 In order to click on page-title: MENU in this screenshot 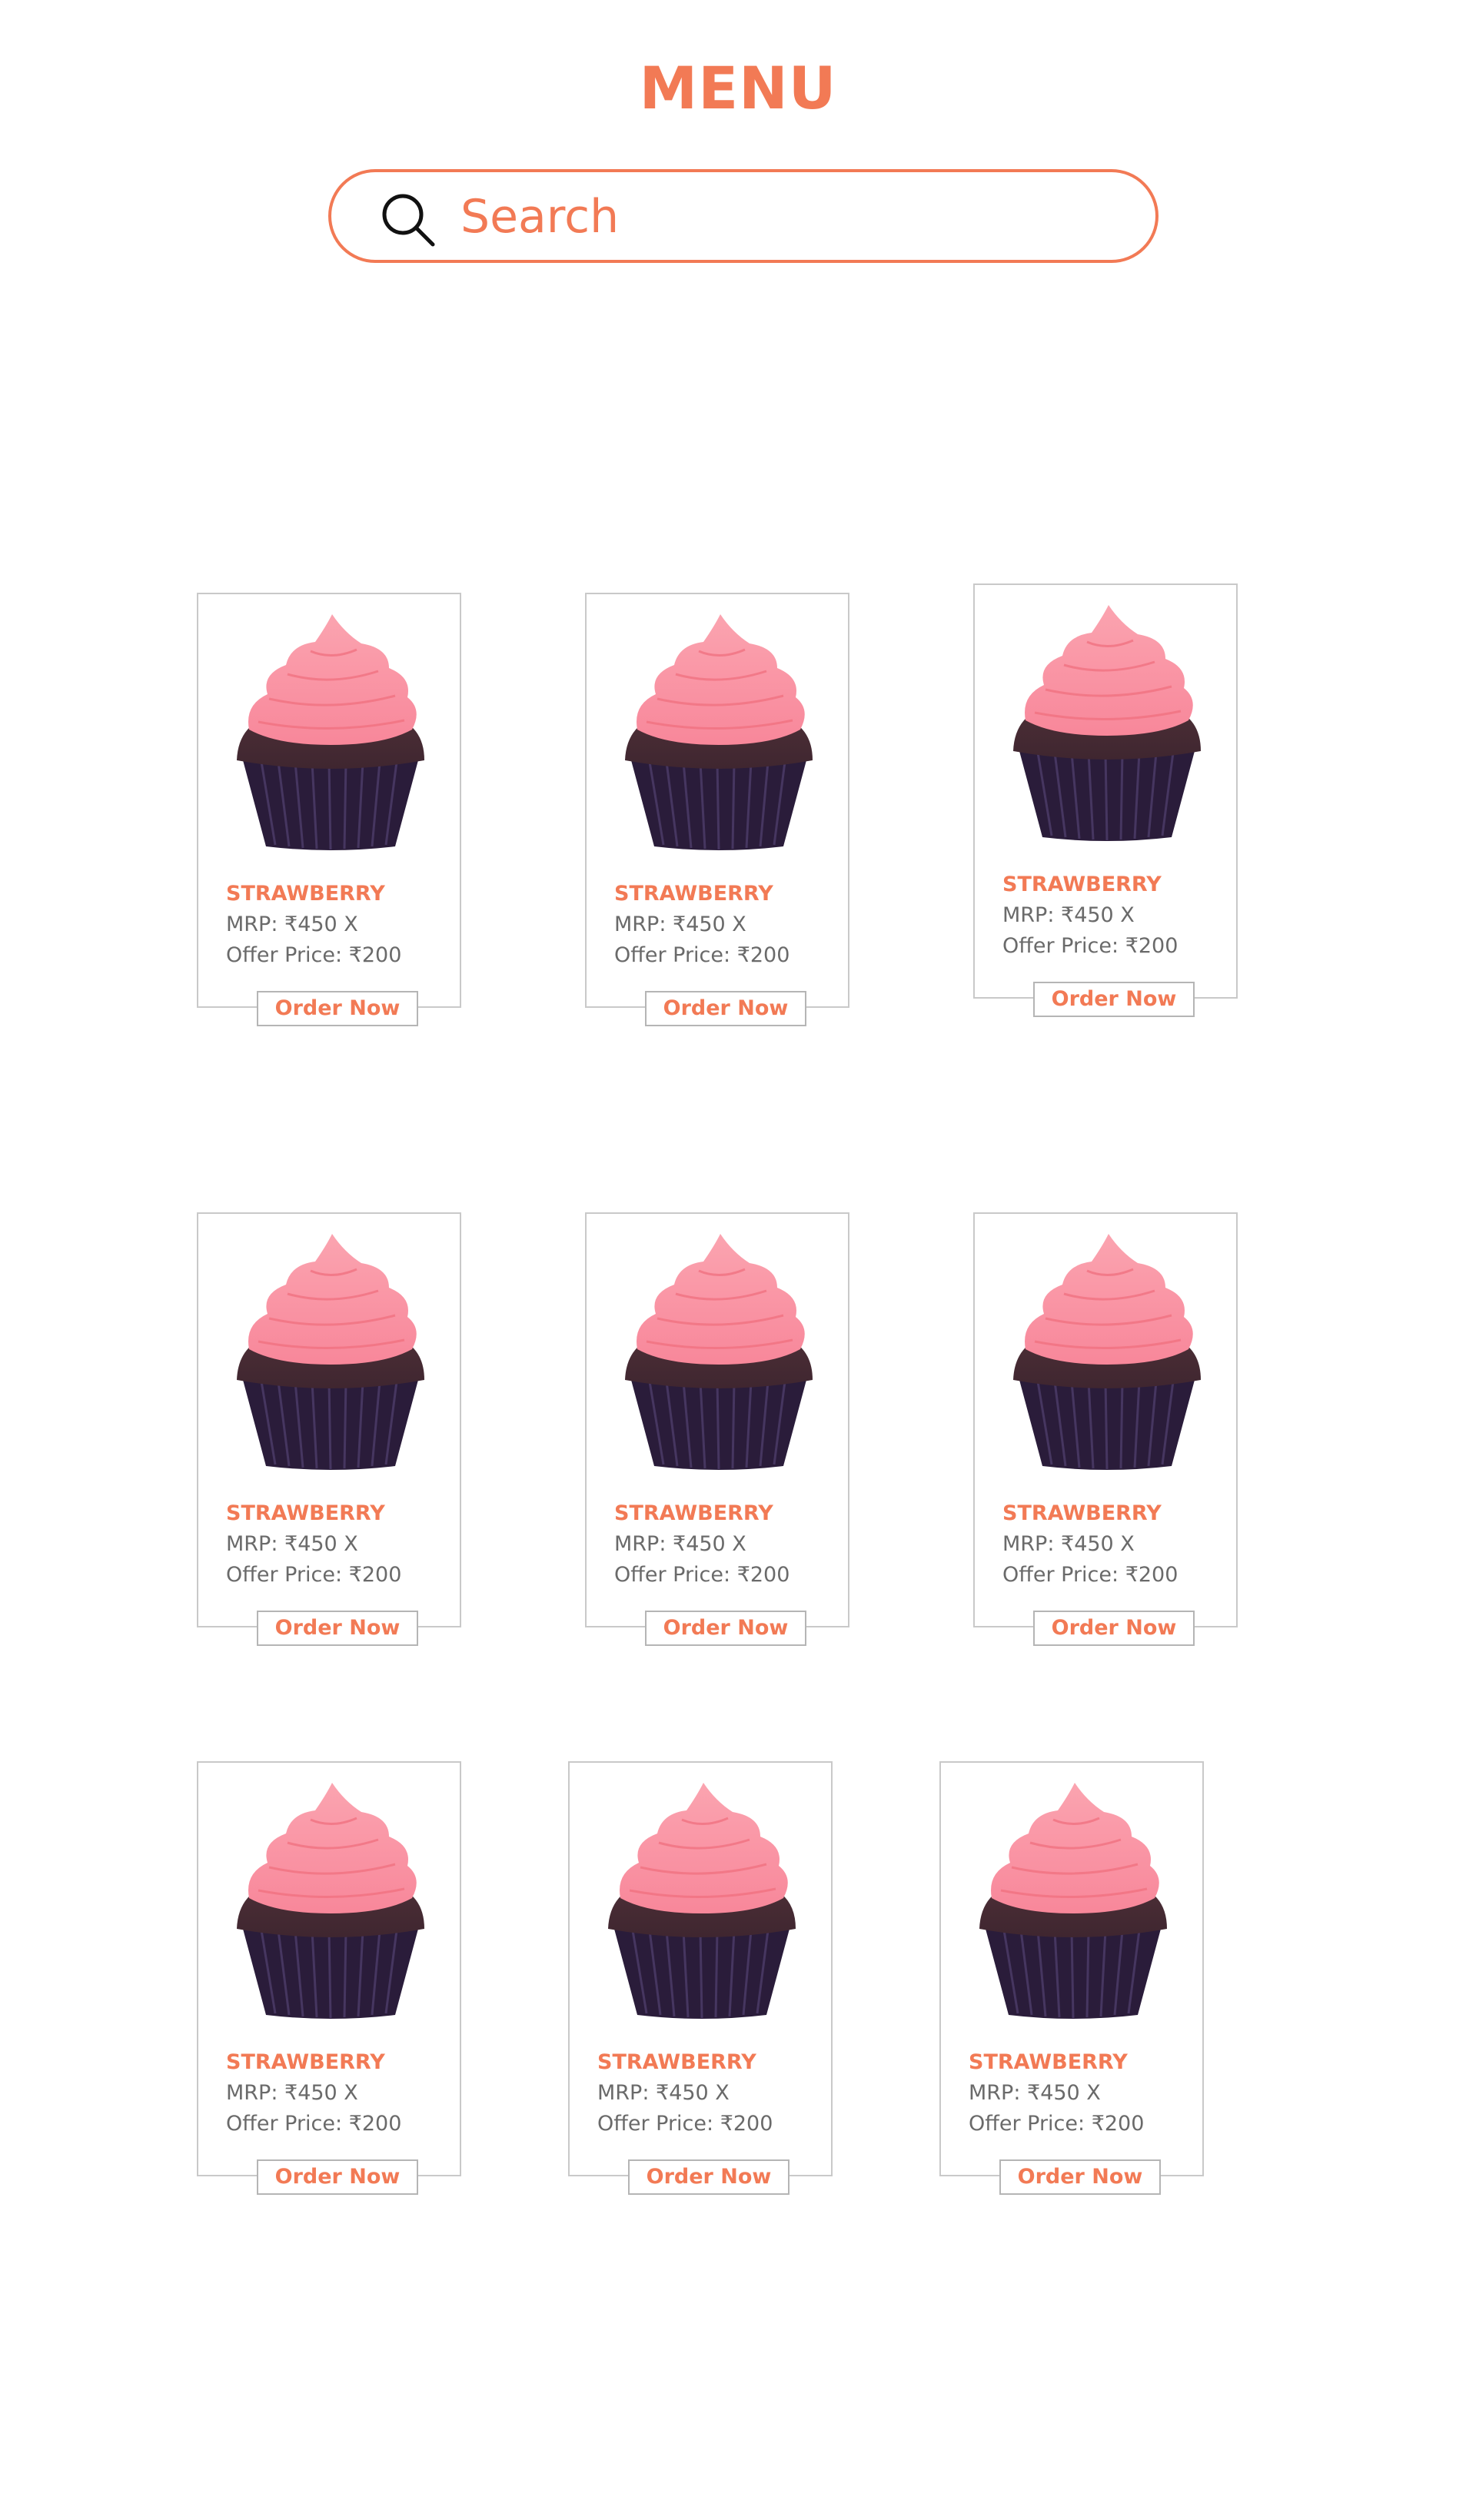, I will do `click(738, 88)`.